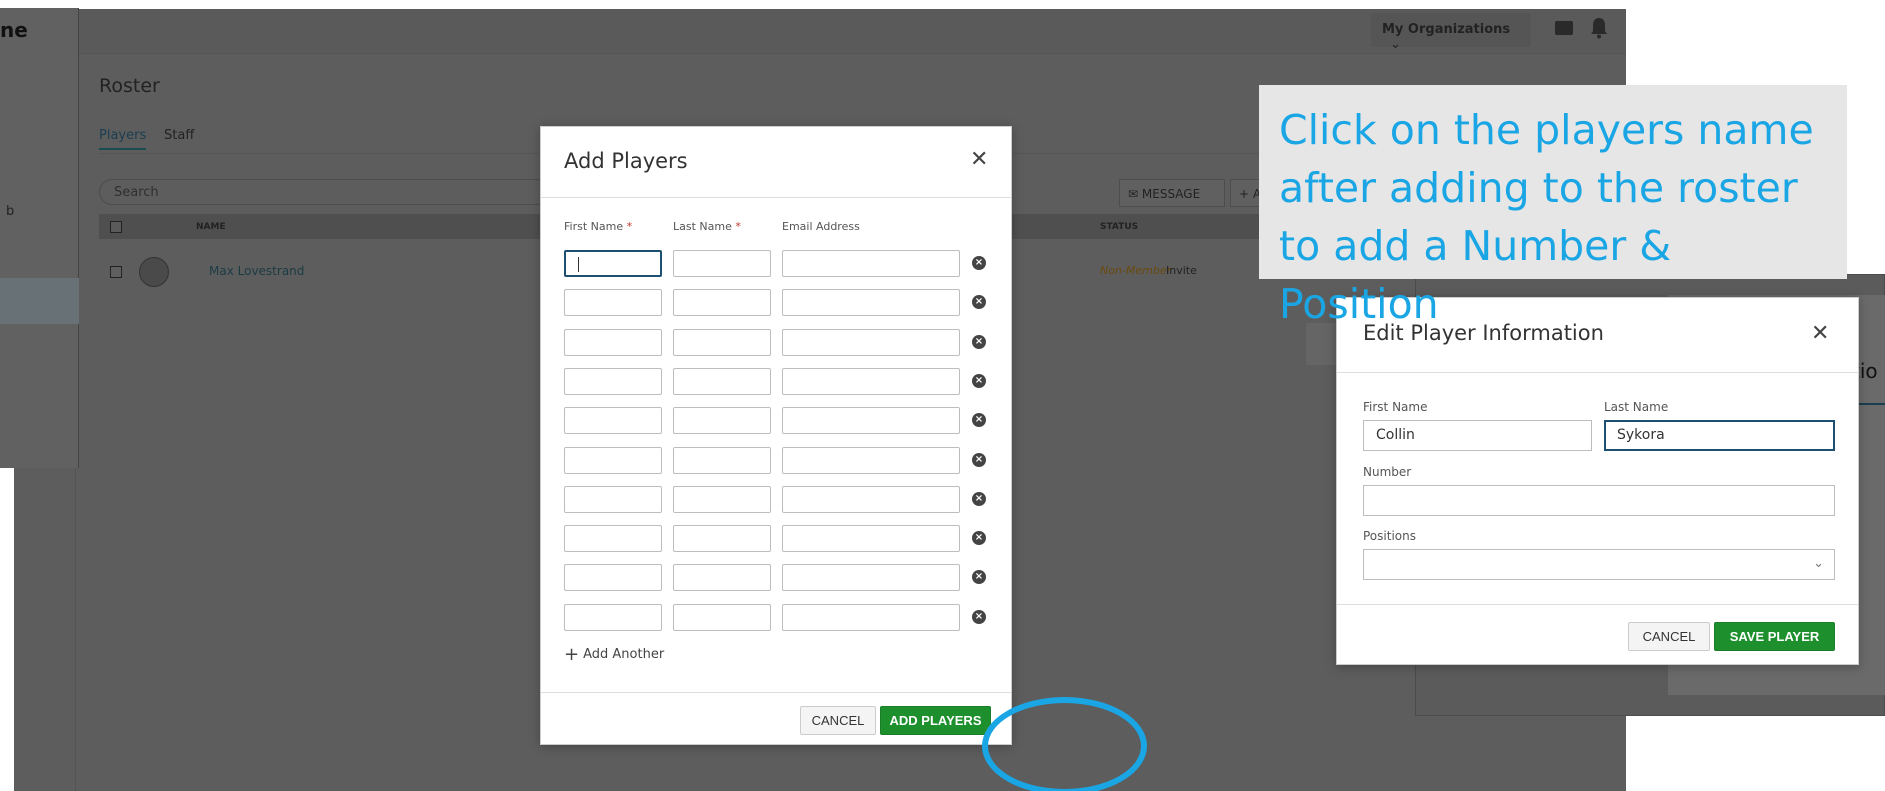 Image resolution: width=1885 pixels, height=791 pixels. What do you see at coordinates (116, 272) in the screenshot?
I see `row-checkbox` at bounding box center [116, 272].